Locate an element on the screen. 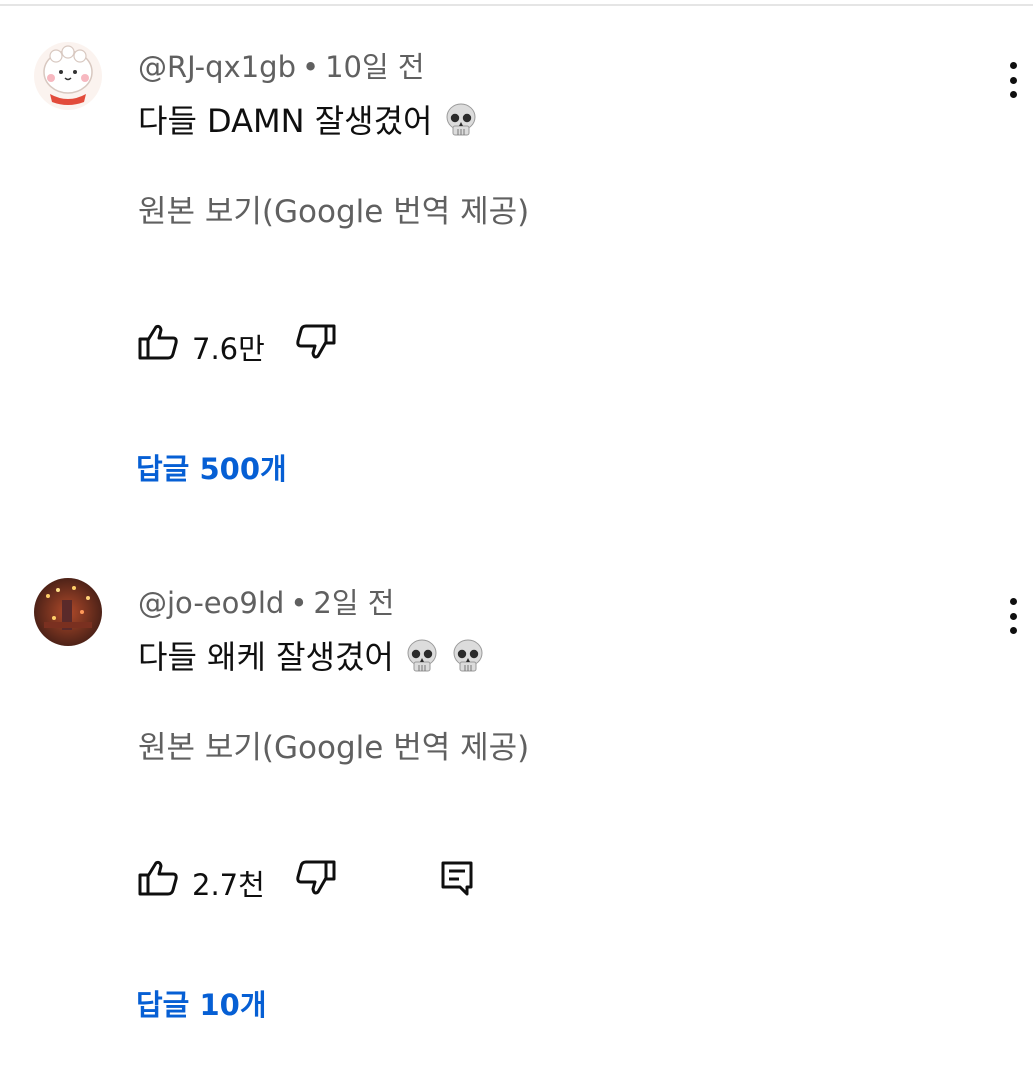 This screenshot has height=1084, width=1033. comment-time: 2일 전 is located at coordinates (353, 603).